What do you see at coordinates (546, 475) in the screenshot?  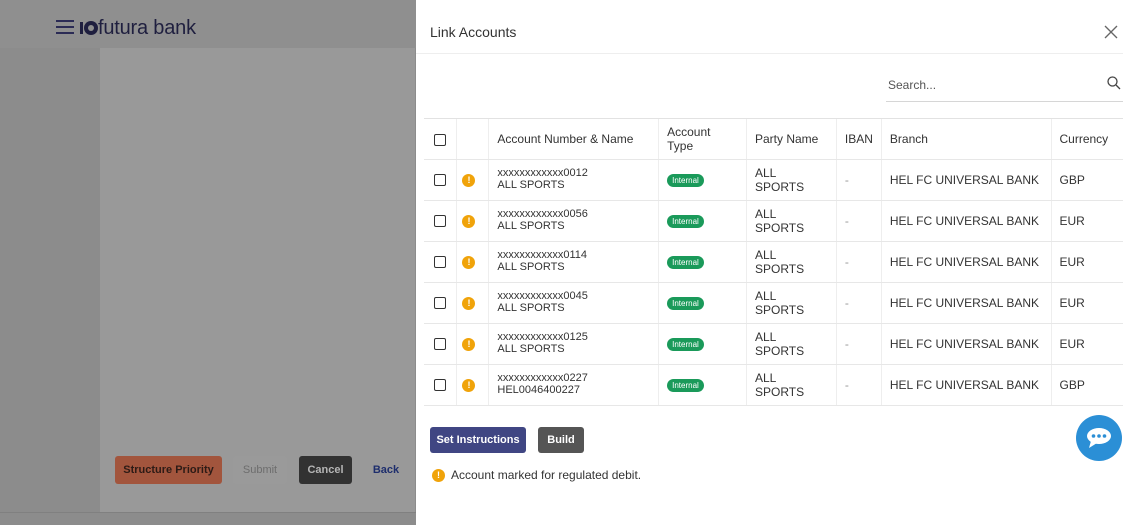 I see `legend-text: Account marked for regulated debit.` at bounding box center [546, 475].